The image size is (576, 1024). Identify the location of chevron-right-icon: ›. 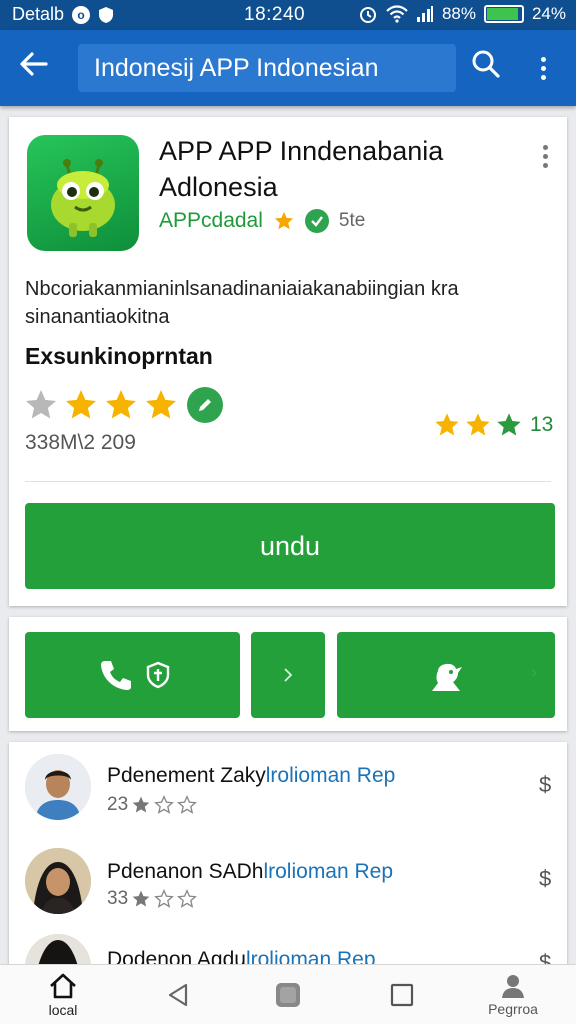
(534, 672).